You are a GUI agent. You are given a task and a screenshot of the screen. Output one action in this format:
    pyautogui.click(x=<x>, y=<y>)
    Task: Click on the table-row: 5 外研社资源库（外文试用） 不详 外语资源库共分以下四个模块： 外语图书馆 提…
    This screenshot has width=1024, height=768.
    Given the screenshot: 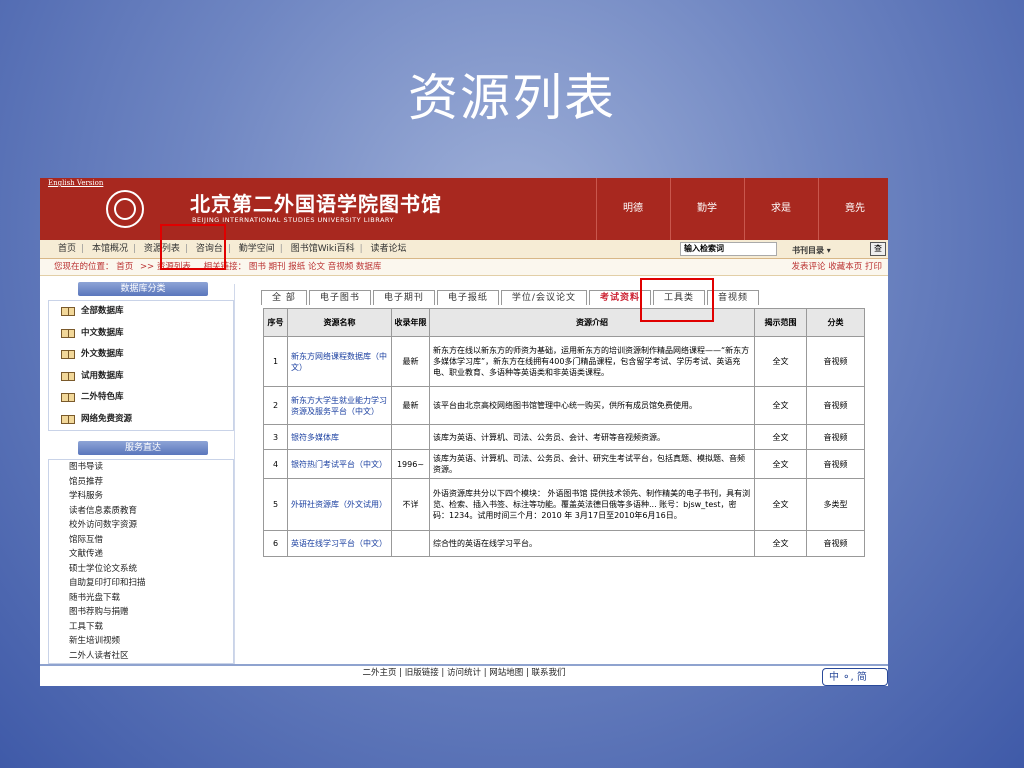 What is the action you would take?
    pyautogui.click(x=564, y=504)
    